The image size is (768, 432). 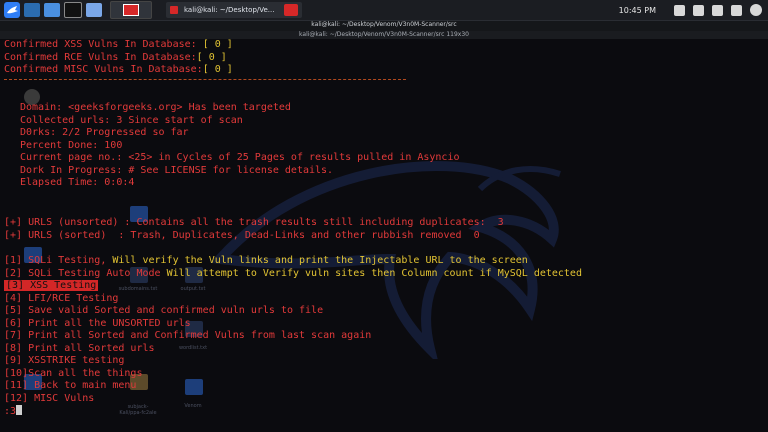 What do you see at coordinates (10, 411) in the screenshot?
I see `prompt-text: :3` at bounding box center [10, 411].